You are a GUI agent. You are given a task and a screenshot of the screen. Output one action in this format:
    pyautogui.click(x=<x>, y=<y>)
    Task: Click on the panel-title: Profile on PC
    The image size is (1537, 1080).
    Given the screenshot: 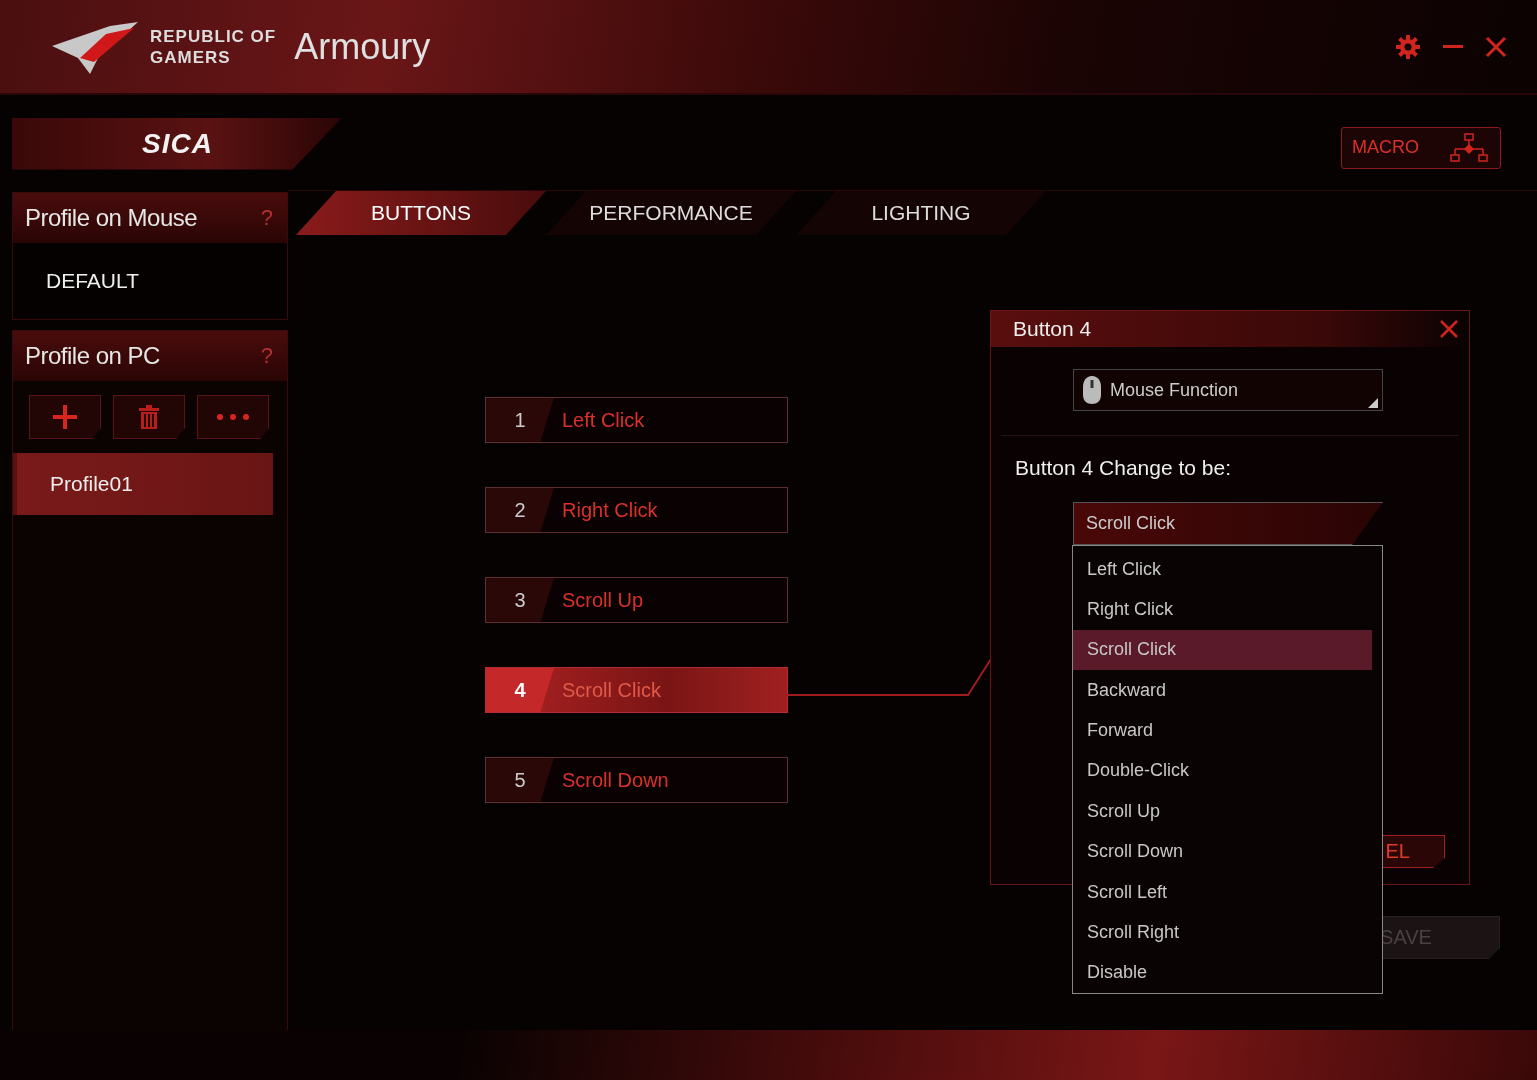 What is the action you would take?
    pyautogui.click(x=92, y=356)
    